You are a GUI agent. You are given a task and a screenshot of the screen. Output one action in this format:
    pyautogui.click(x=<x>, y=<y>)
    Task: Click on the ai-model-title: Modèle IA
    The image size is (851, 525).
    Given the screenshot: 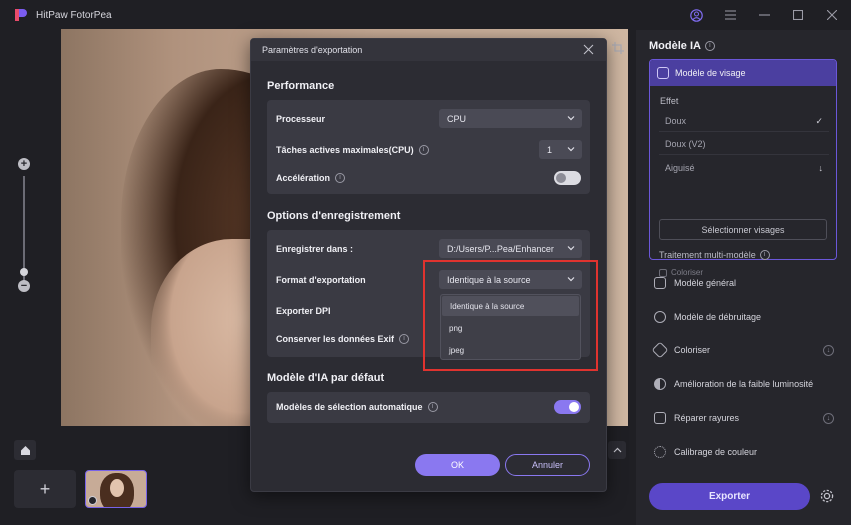 What is the action you would take?
    pyautogui.click(x=675, y=46)
    